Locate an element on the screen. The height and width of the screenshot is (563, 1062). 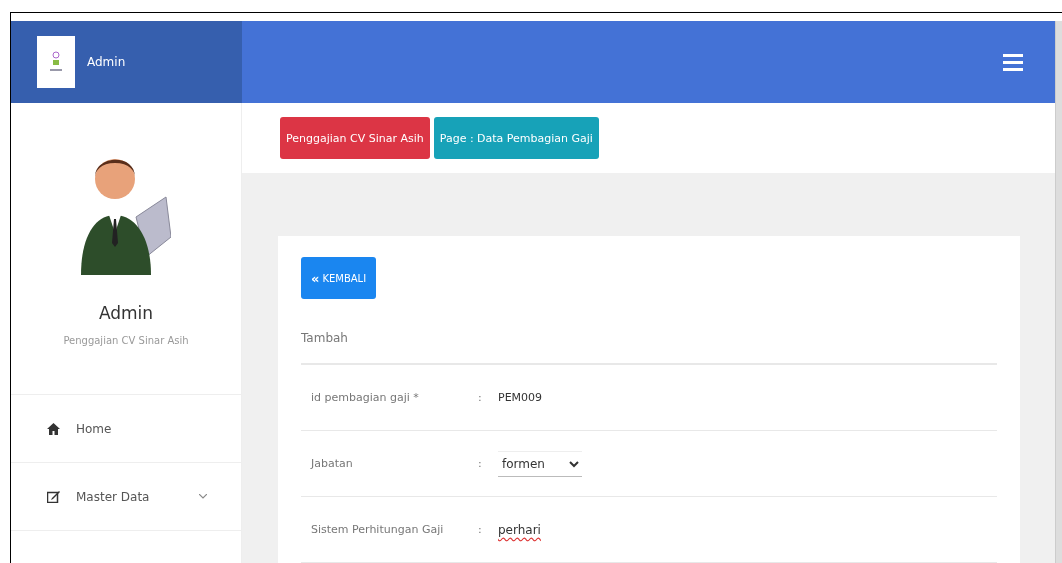
sidebar-item-label: Home is located at coordinates (94, 428).